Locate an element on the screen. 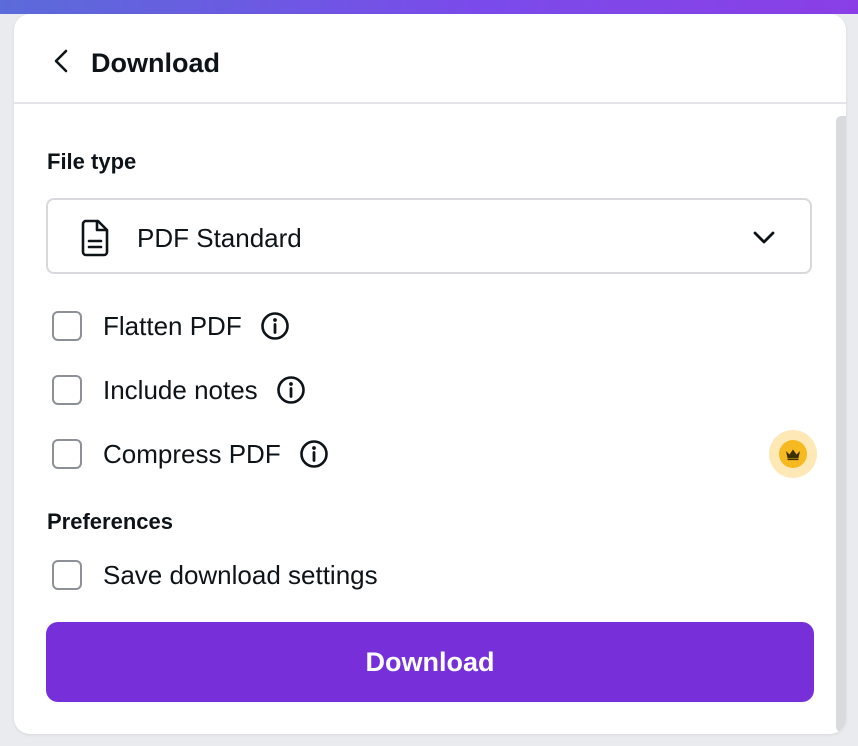  panel-title: Download is located at coordinates (155, 63).